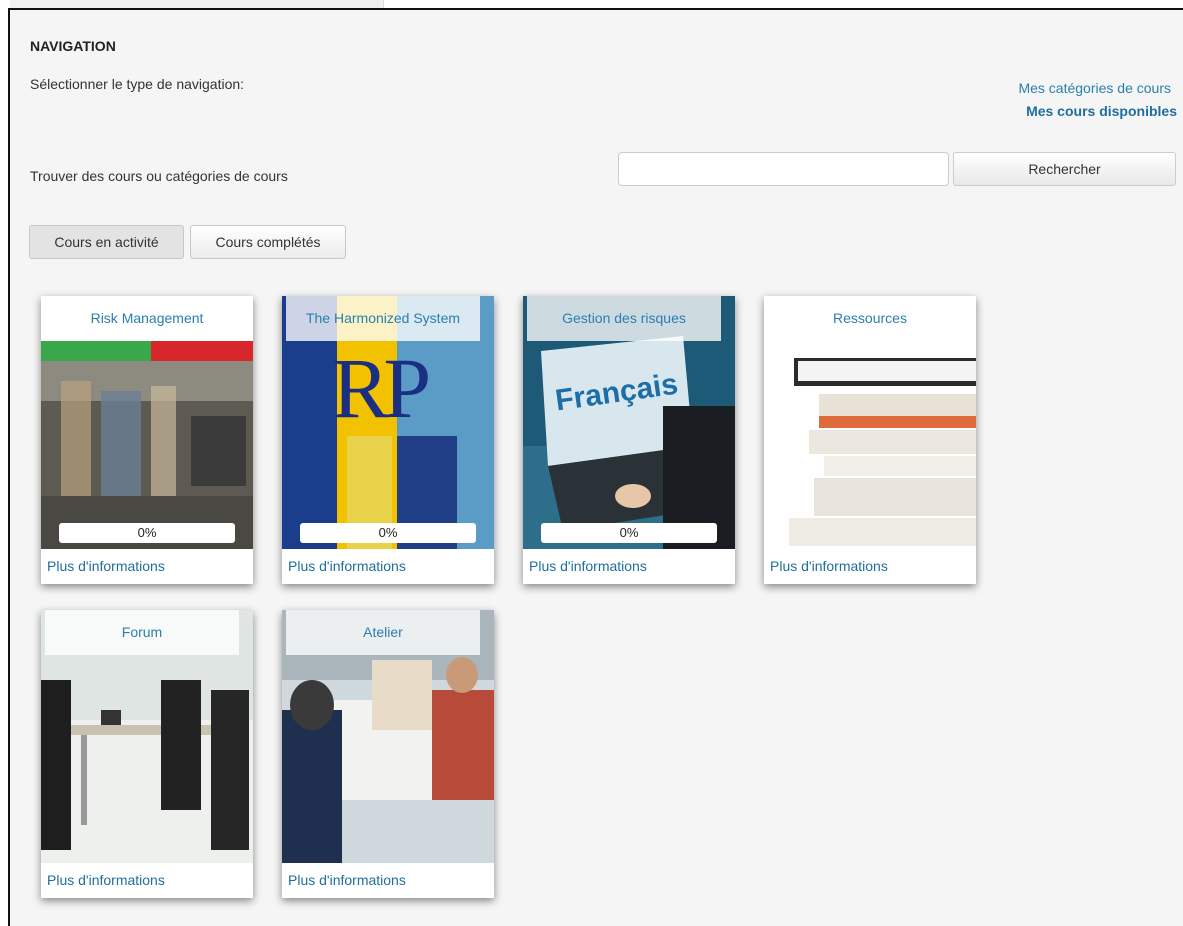  Describe the element at coordinates (159, 176) in the screenshot. I see `search-label: Trouver des cours ou catégories de cours` at that location.